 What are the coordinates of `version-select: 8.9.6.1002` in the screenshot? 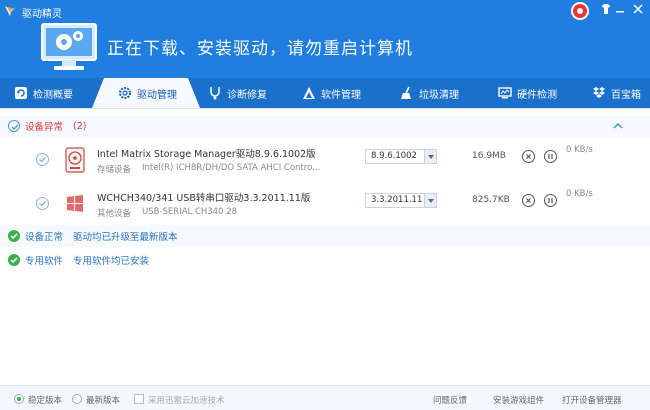 It's located at (401, 156).